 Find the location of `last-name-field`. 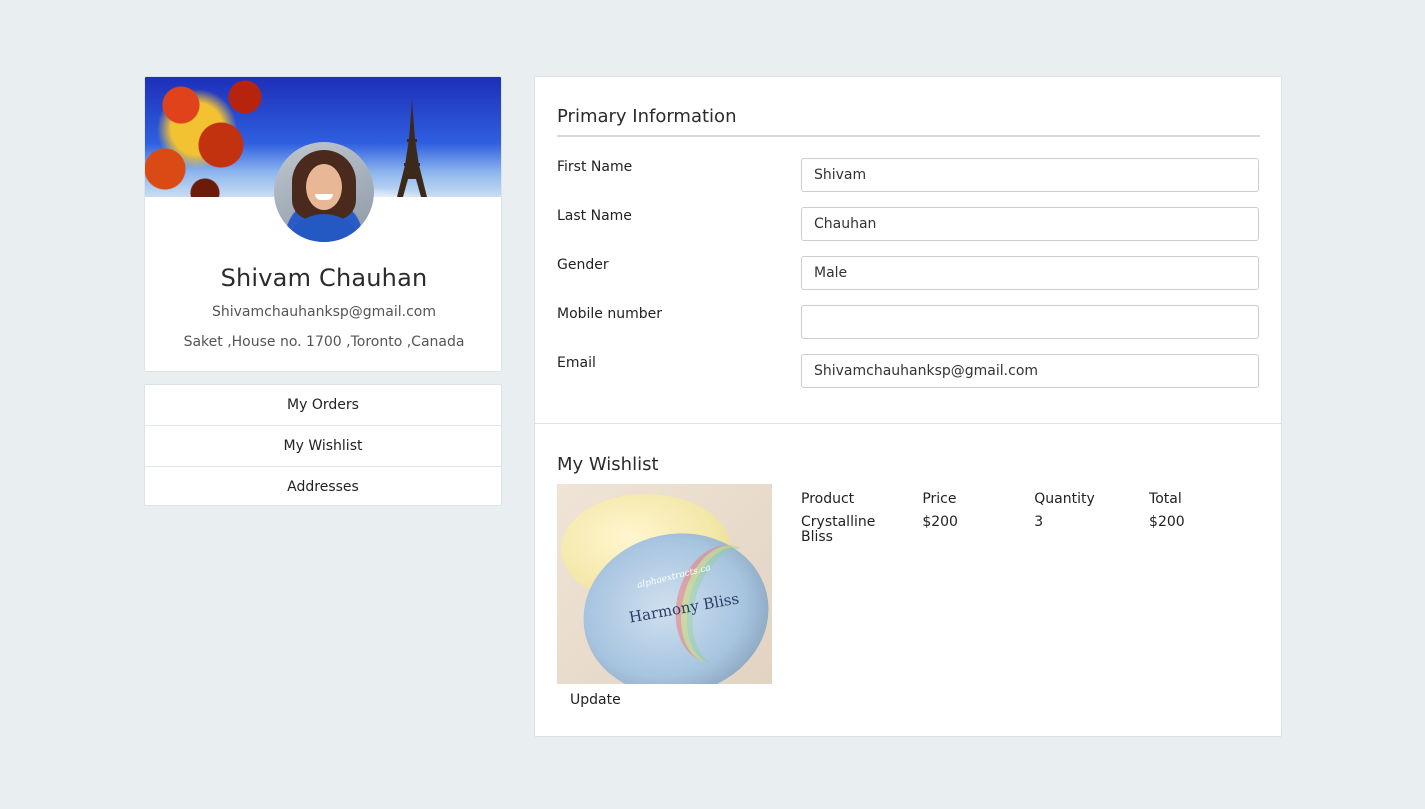

last-name-field is located at coordinates (1030, 224).